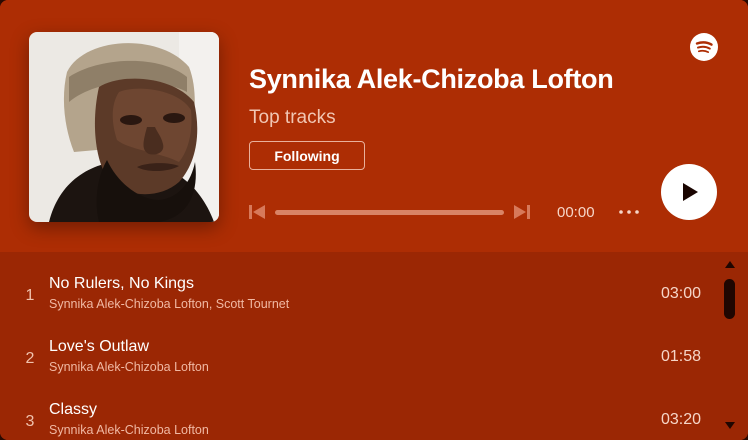 This screenshot has height=440, width=748. I want to click on track-number: 1, so click(30, 295).